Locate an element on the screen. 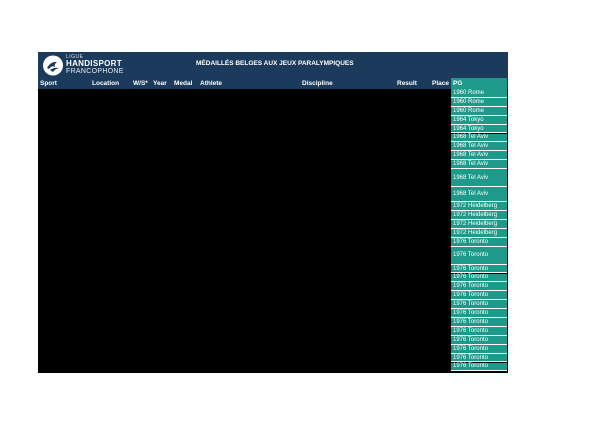 This screenshot has height=424, width=600. header-place: Place is located at coordinates (440, 83).